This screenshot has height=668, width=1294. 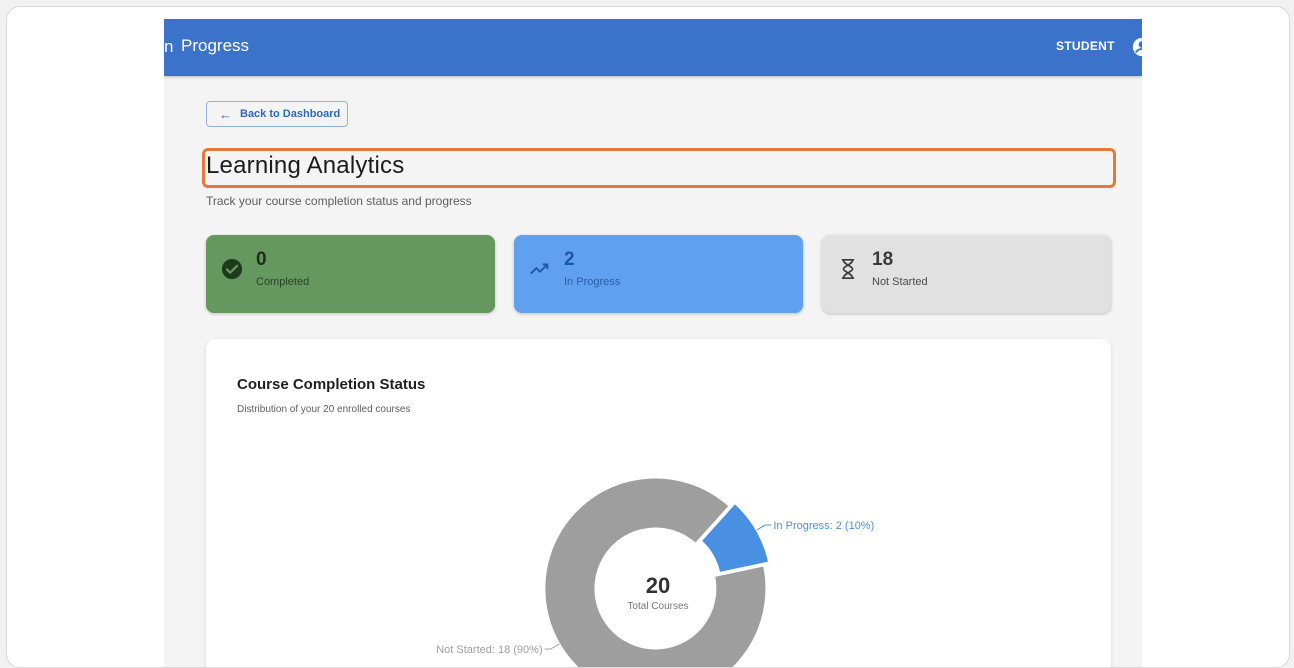 I want to click on back-to-dashboard-button: ← Back to Dashboard, so click(x=277, y=114).